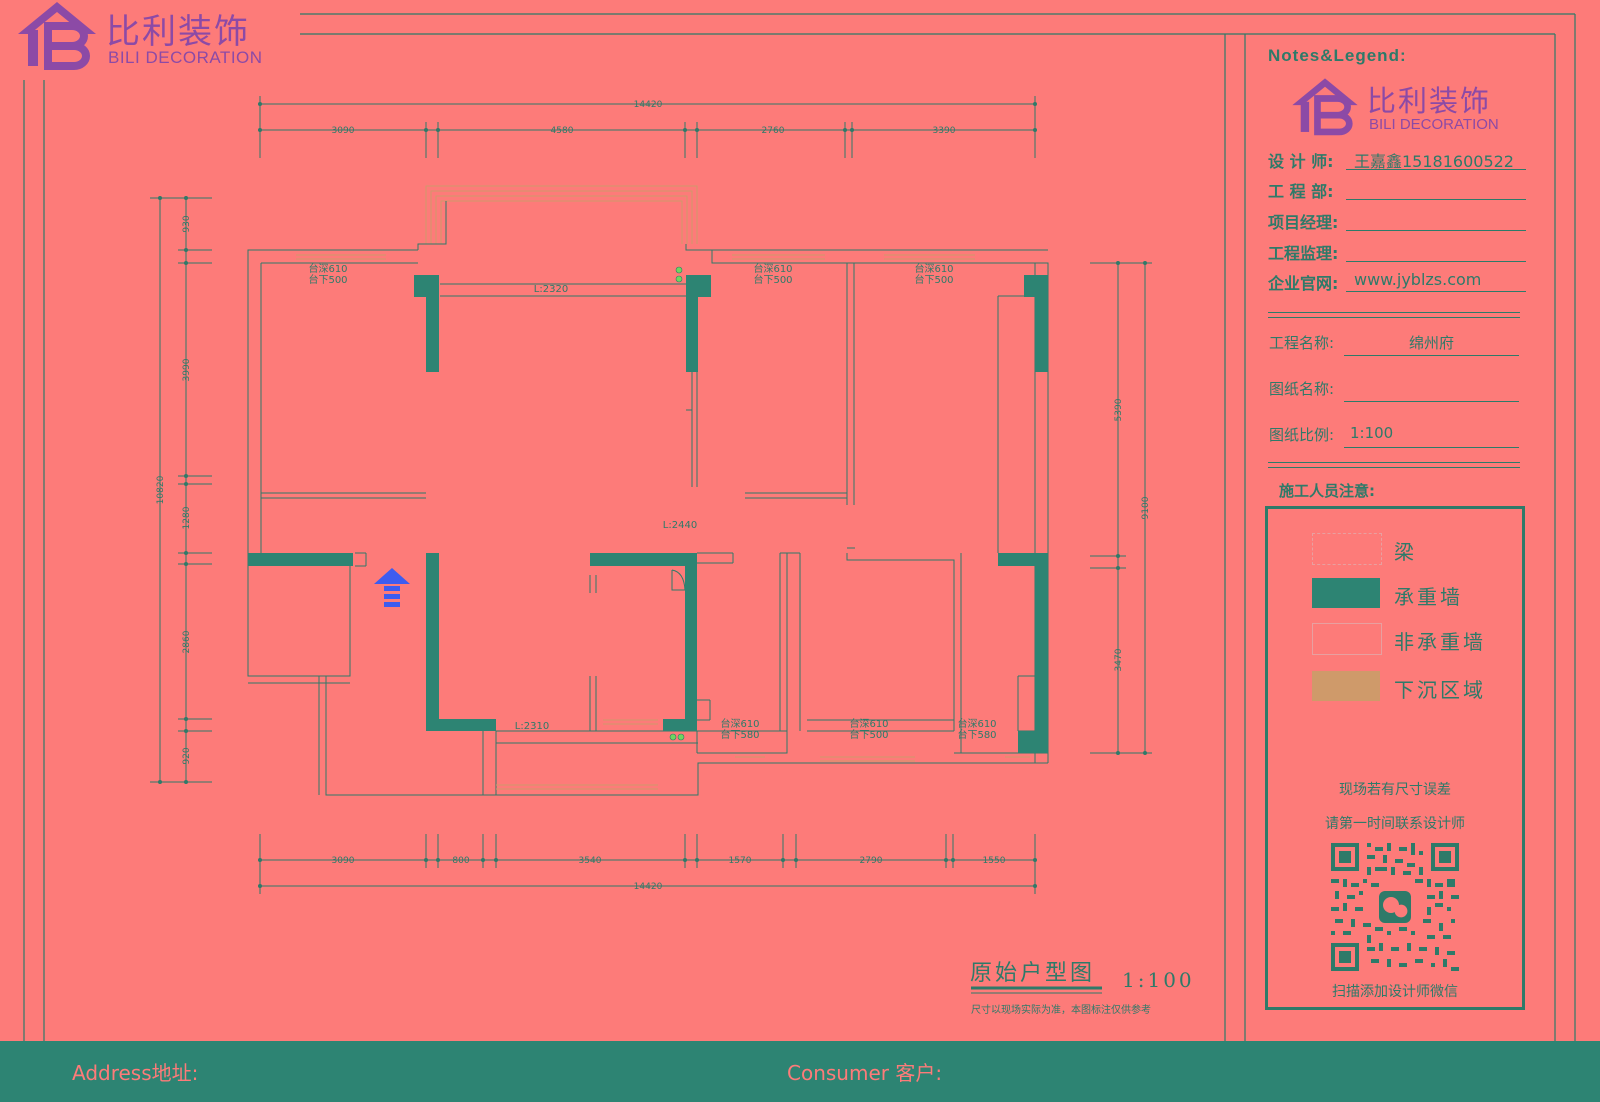 This screenshot has width=1600, height=1102. Describe the element at coordinates (187, 223) in the screenshot. I see `dim-left-seg: 930` at that location.